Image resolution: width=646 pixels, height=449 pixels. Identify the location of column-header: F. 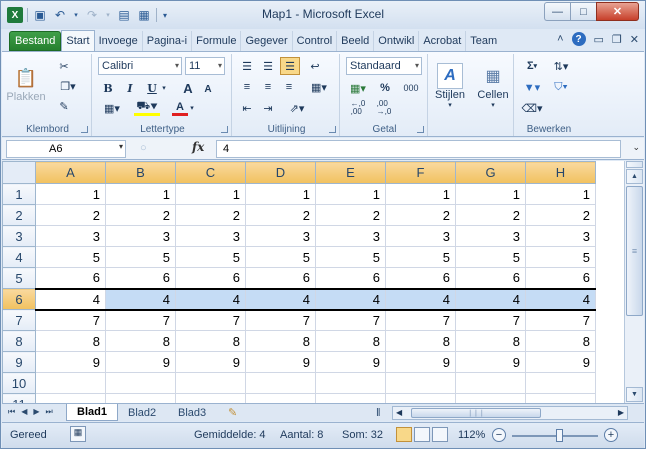
(420, 172).